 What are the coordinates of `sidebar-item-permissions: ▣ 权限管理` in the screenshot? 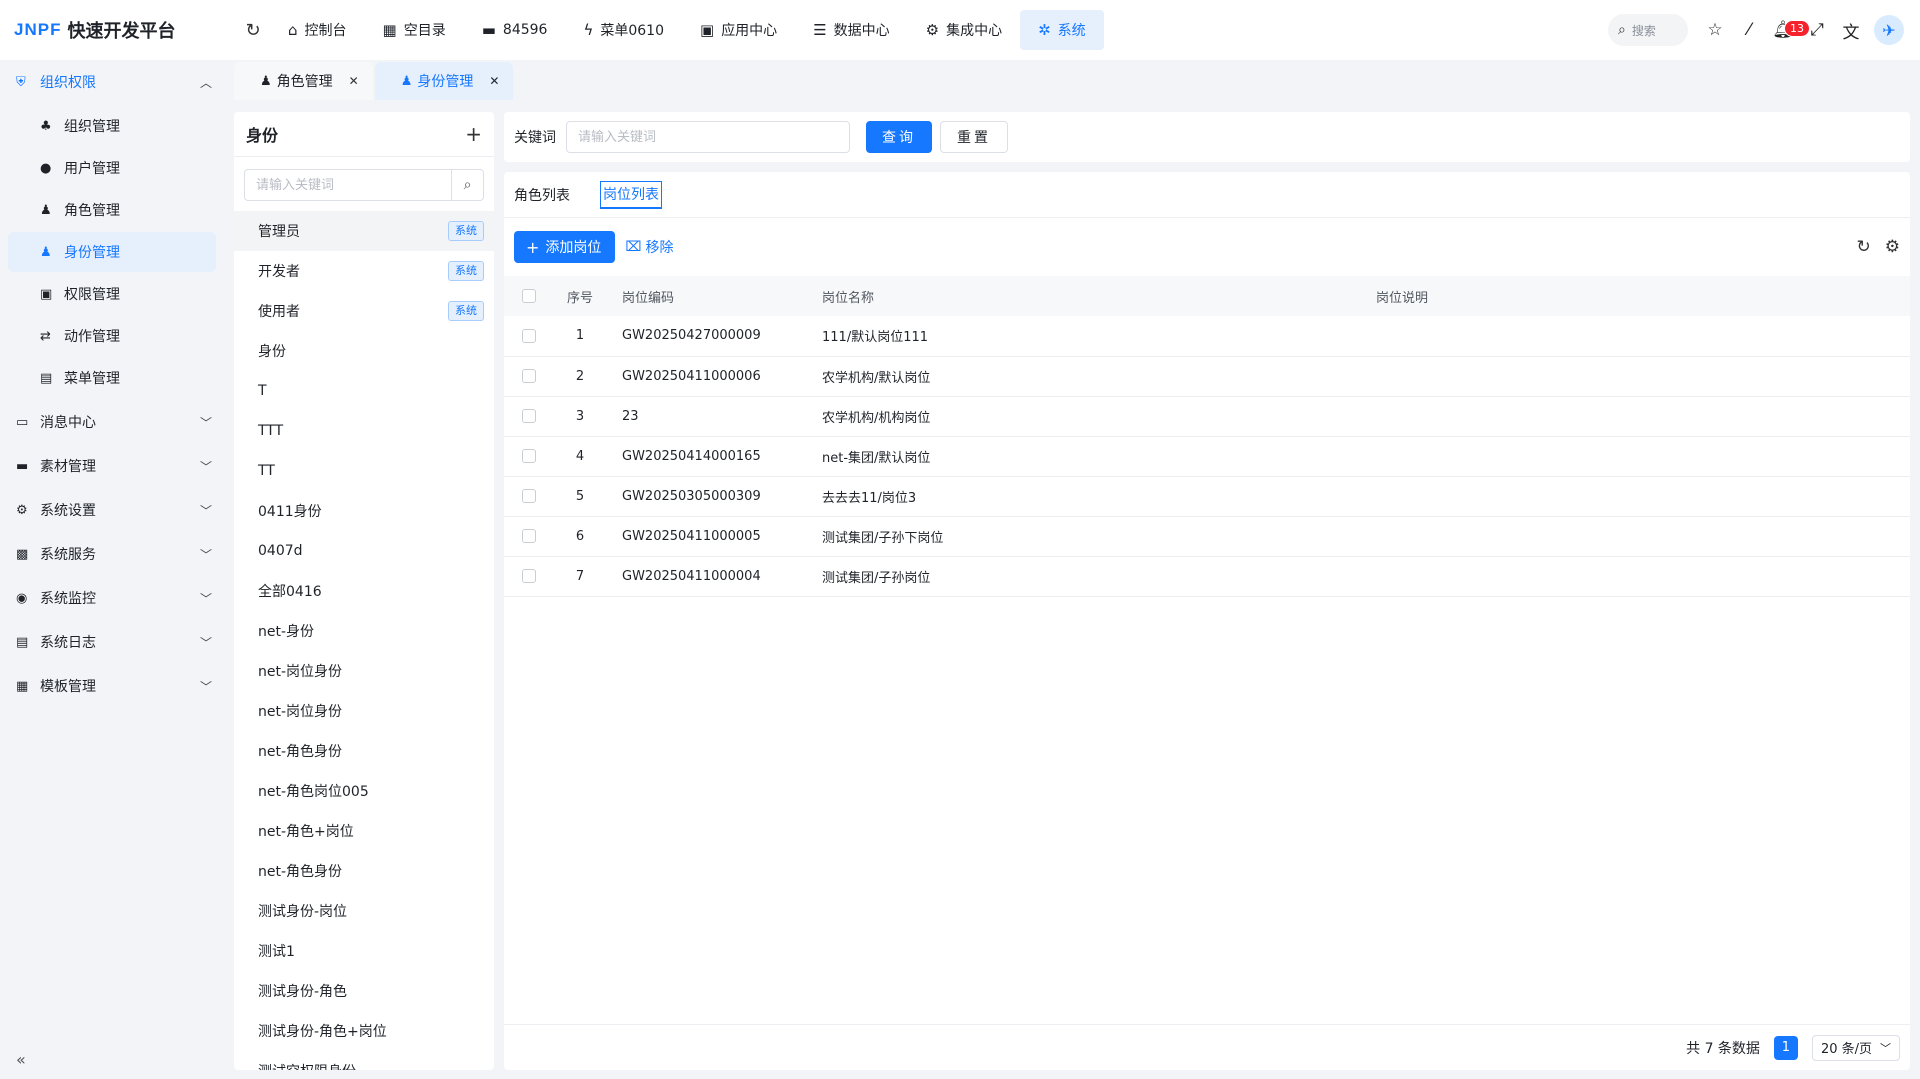 It's located at (112, 294).